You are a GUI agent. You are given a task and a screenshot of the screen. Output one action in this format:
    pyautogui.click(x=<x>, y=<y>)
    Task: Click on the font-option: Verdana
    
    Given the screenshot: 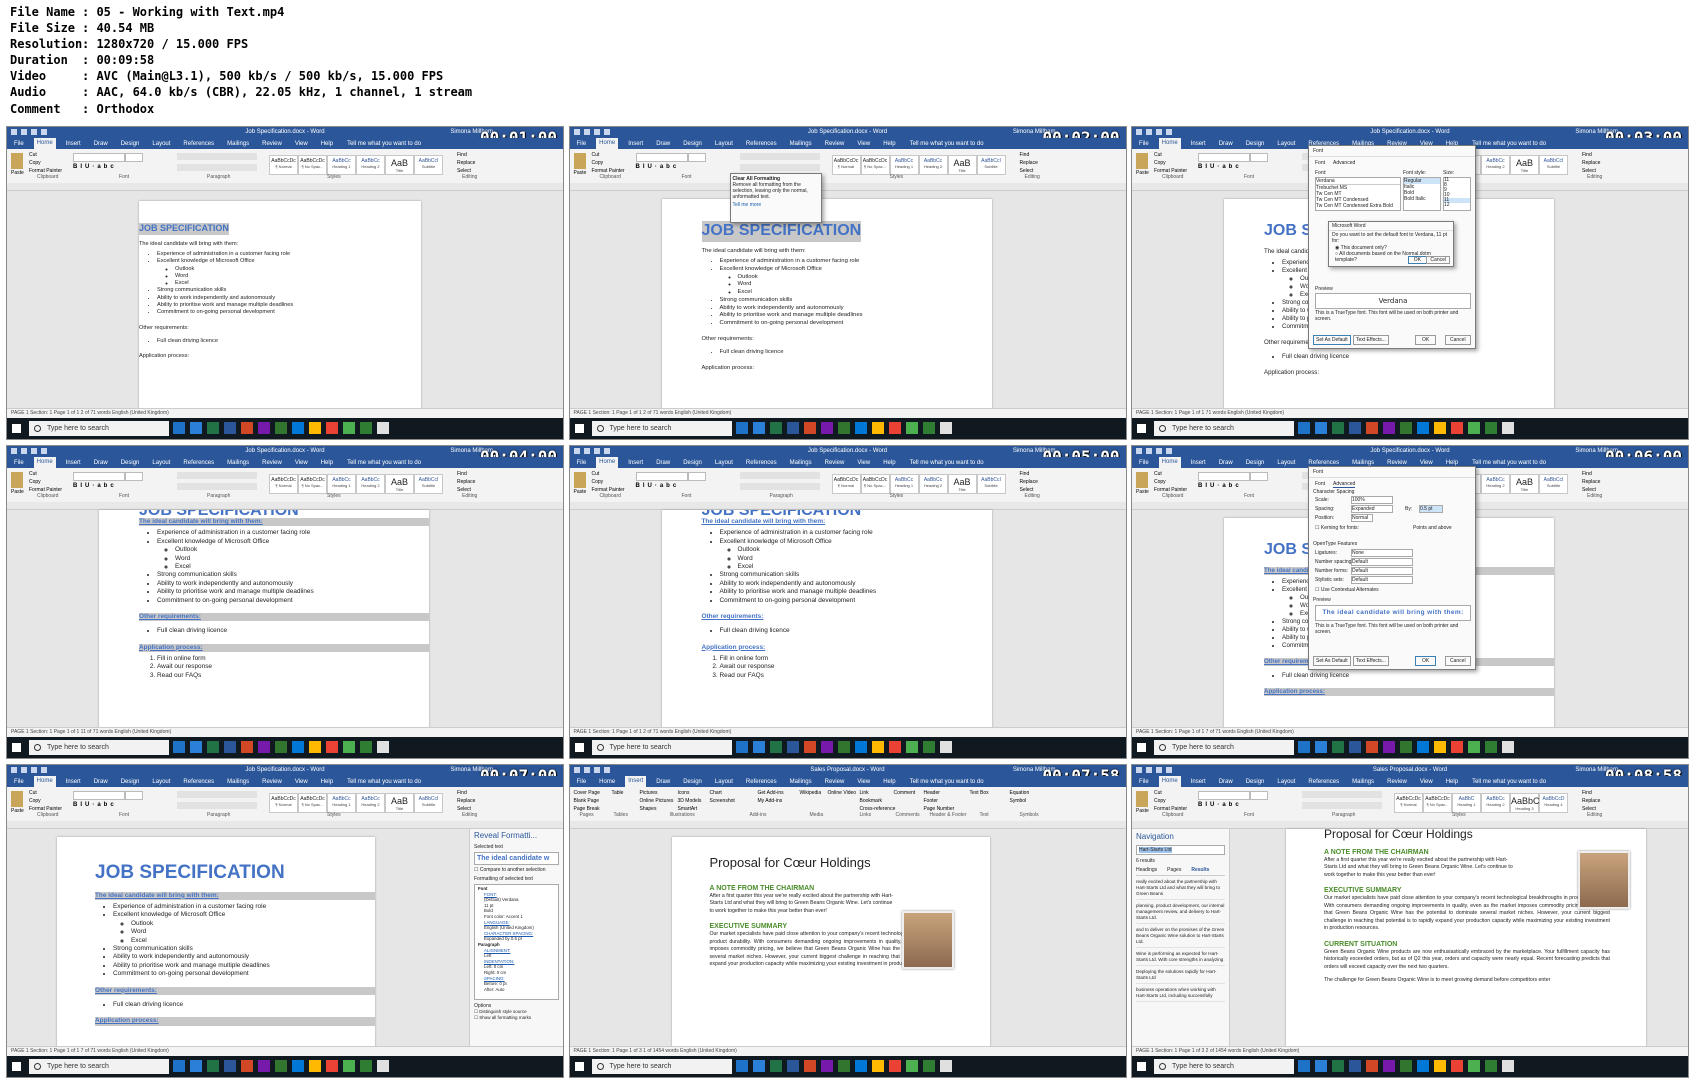 What is the action you would take?
    pyautogui.click(x=1358, y=181)
    